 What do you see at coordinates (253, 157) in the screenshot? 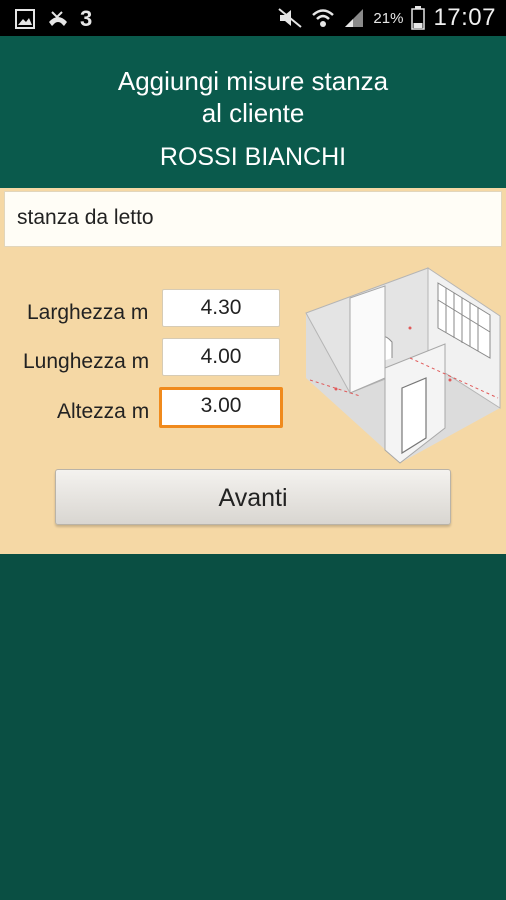
I see `client-name: ROSSI BIANCHI` at bounding box center [253, 157].